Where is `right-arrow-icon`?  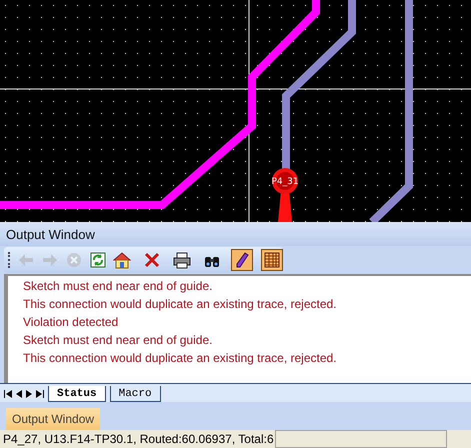
right-arrow-icon is located at coordinates (50, 260).